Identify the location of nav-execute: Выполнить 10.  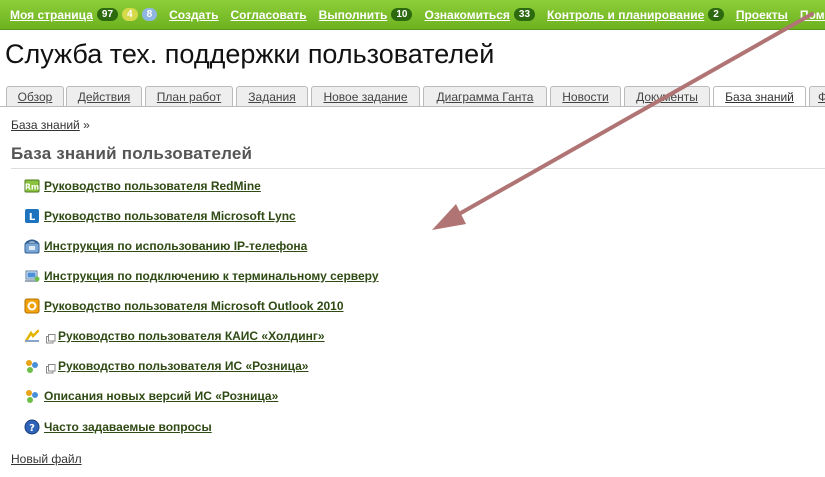
(366, 15).